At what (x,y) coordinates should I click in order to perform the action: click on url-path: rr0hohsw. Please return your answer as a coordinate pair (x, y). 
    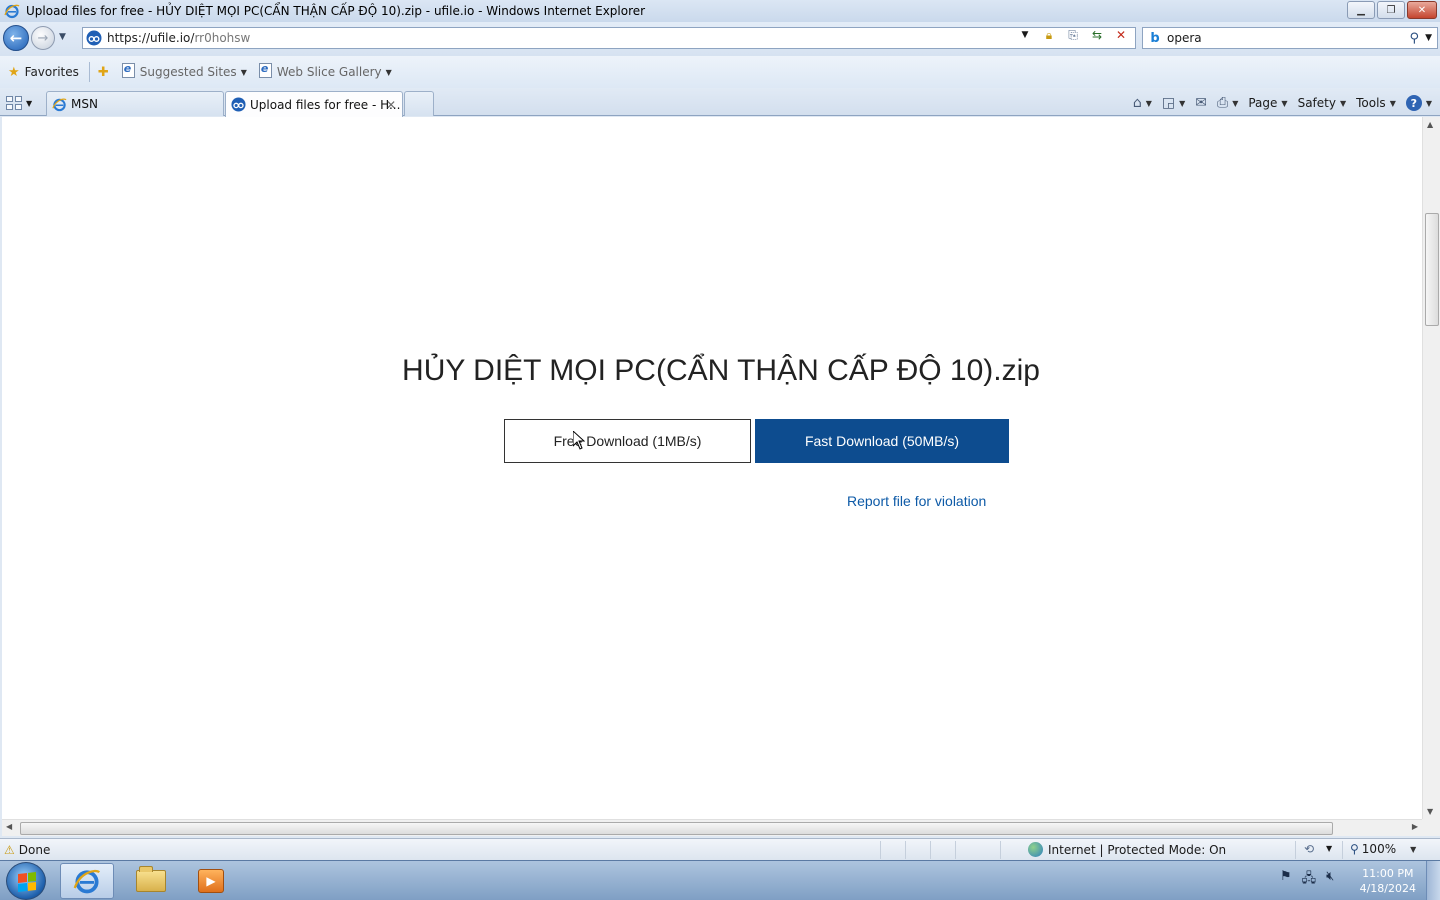
    Looking at the image, I should click on (222, 38).